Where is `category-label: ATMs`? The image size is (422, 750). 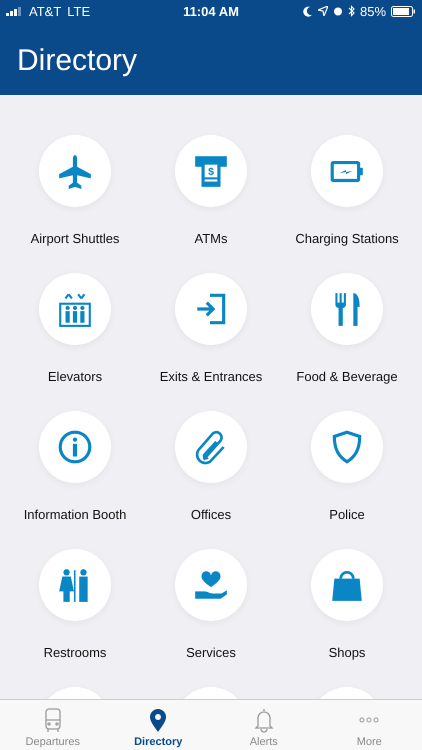
category-label: ATMs is located at coordinates (211, 239).